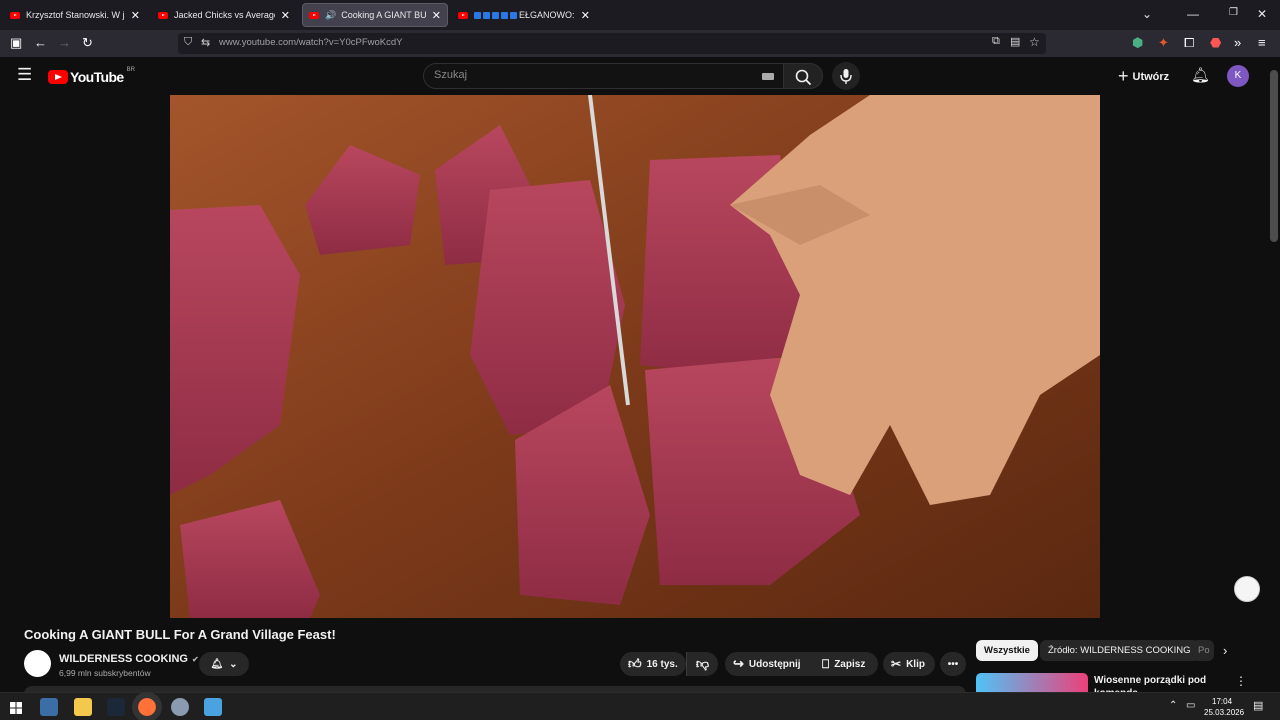  What do you see at coordinates (1015, 41) in the screenshot?
I see `reader-view-icon: ▤` at bounding box center [1015, 41].